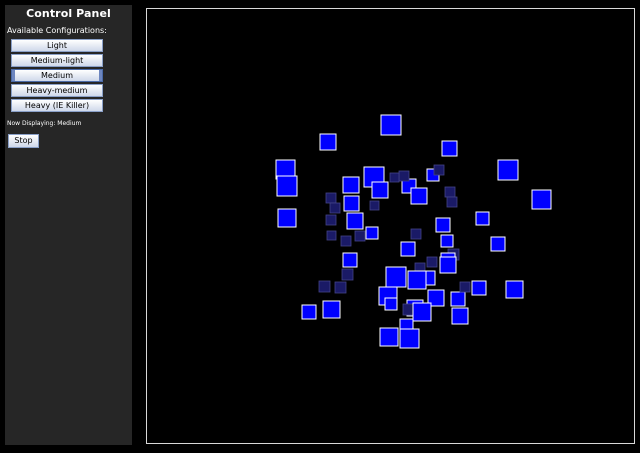 The height and width of the screenshot is (453, 640). I want to click on config-heavy-button: Heavy (IE Killer), so click(57, 105).